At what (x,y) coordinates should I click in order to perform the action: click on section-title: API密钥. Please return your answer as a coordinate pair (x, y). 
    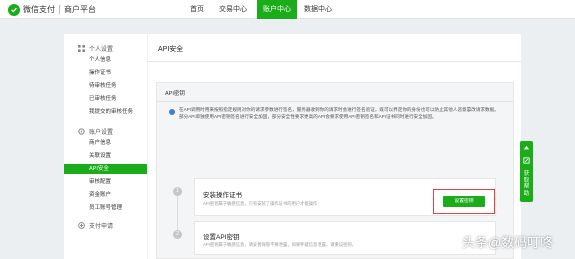
    Looking at the image, I should click on (175, 94).